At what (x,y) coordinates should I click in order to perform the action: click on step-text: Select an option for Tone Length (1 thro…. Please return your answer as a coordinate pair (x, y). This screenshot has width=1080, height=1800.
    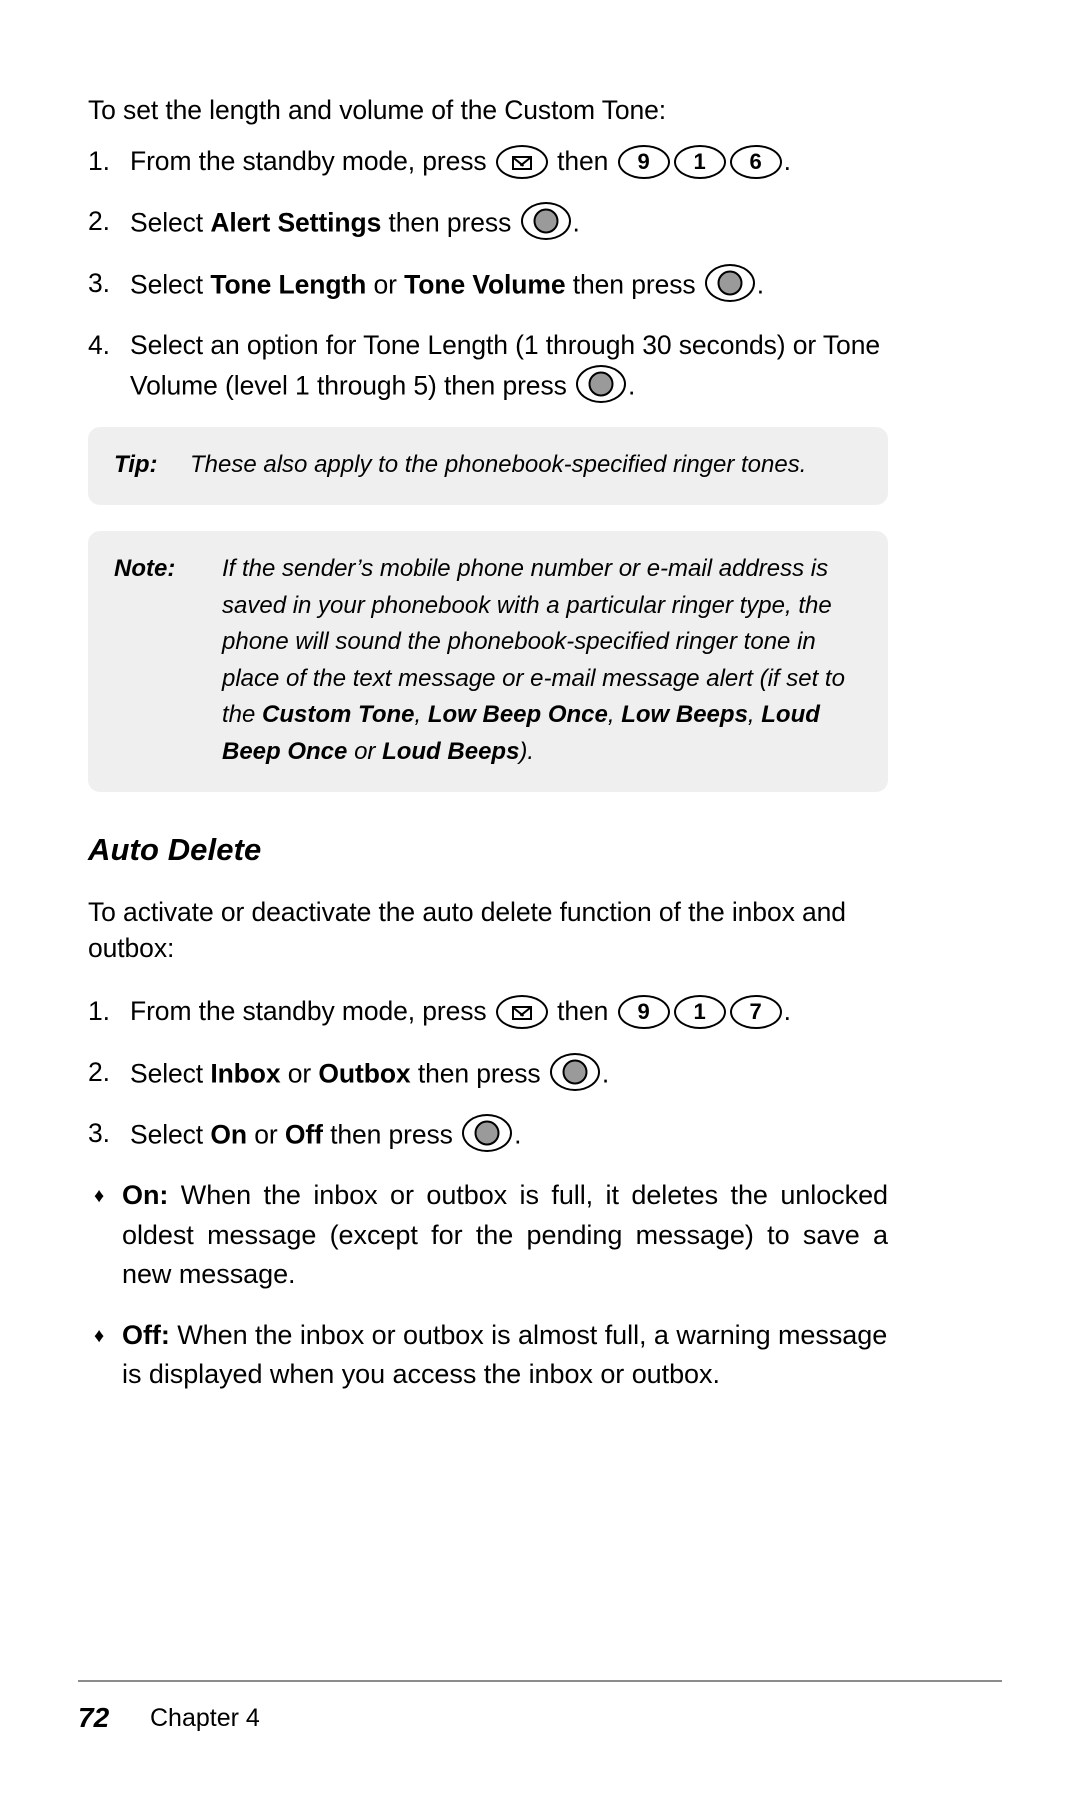
    Looking at the image, I should click on (505, 365).